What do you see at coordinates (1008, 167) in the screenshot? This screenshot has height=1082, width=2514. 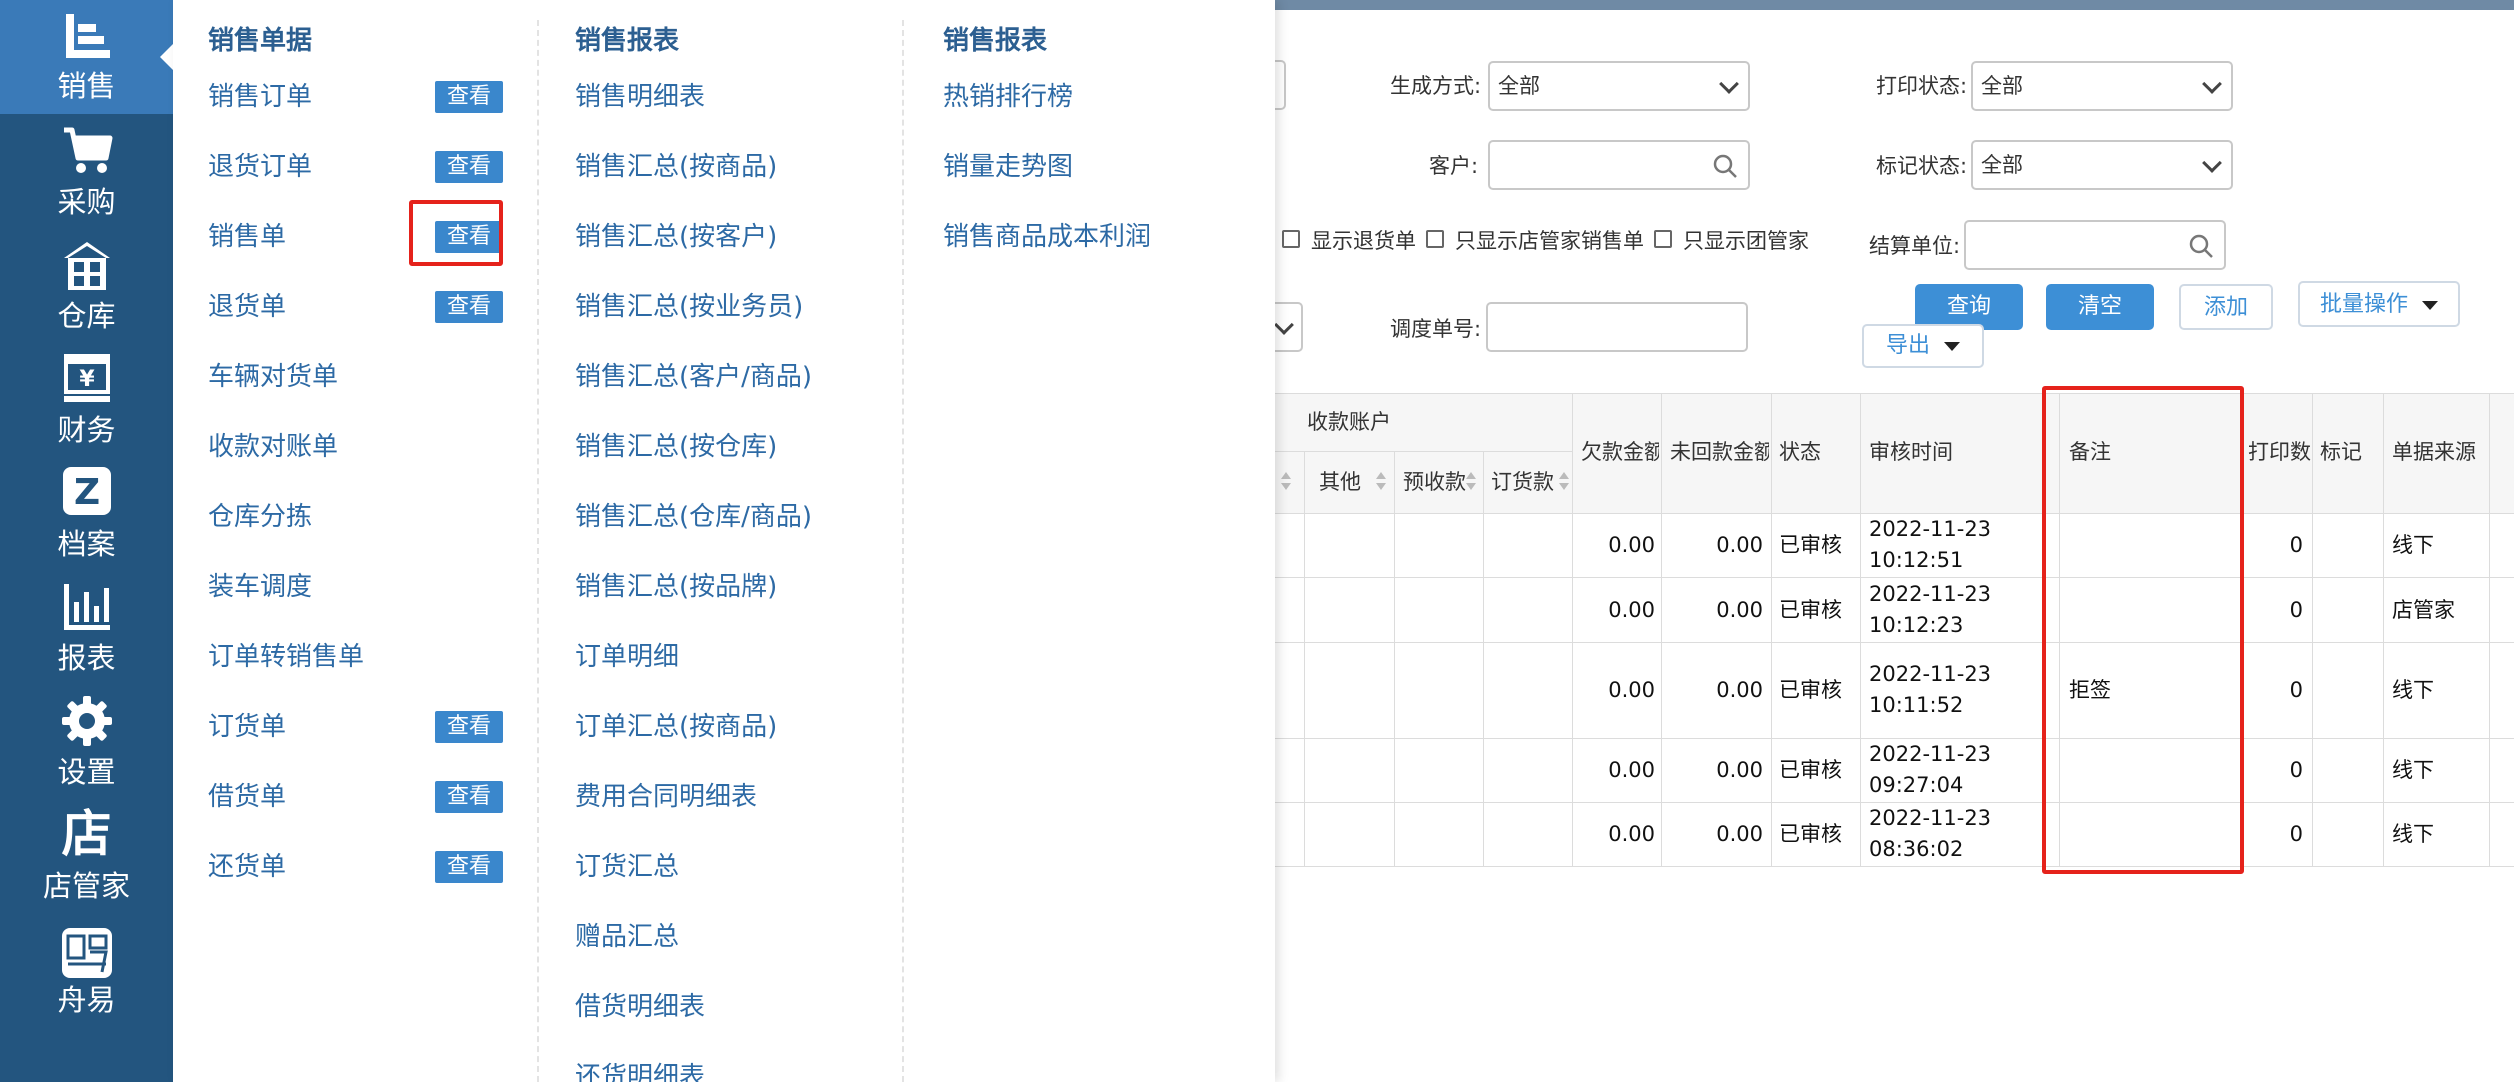 I see `menu-item: 销量走势图` at bounding box center [1008, 167].